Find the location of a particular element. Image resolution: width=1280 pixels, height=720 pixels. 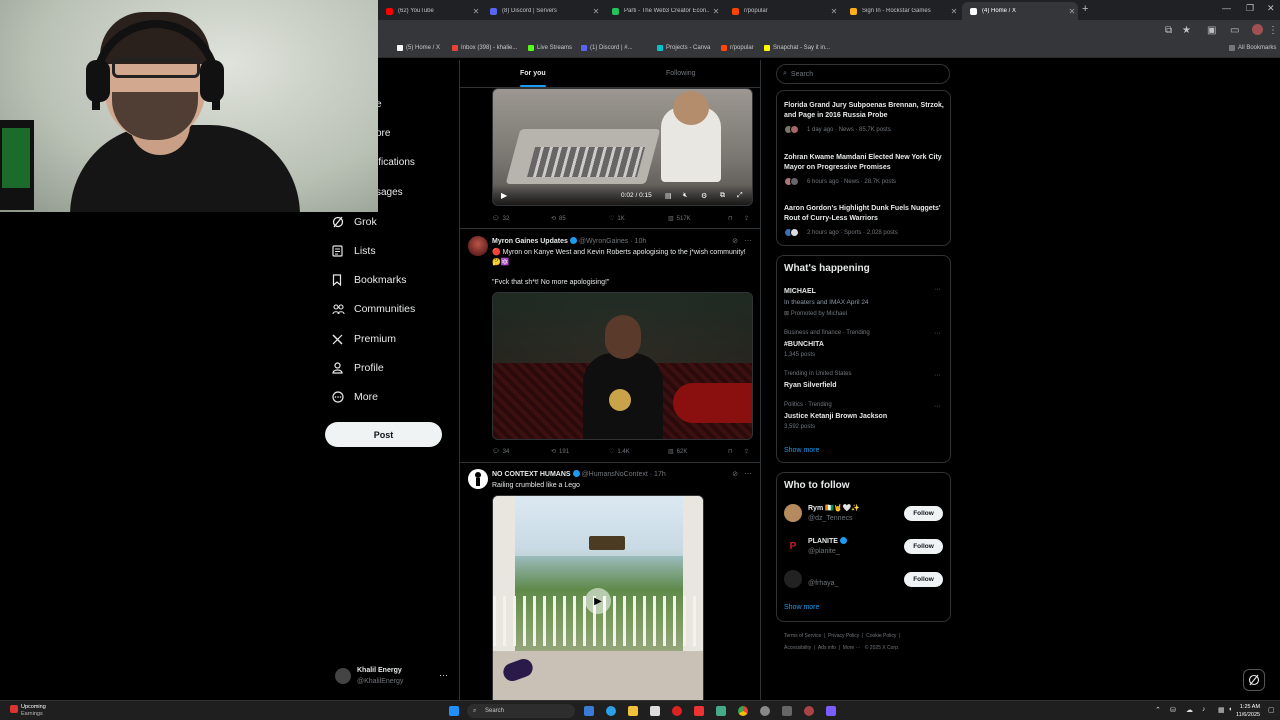

fullscreen-icon: ⤢ is located at coordinates (740, 196).